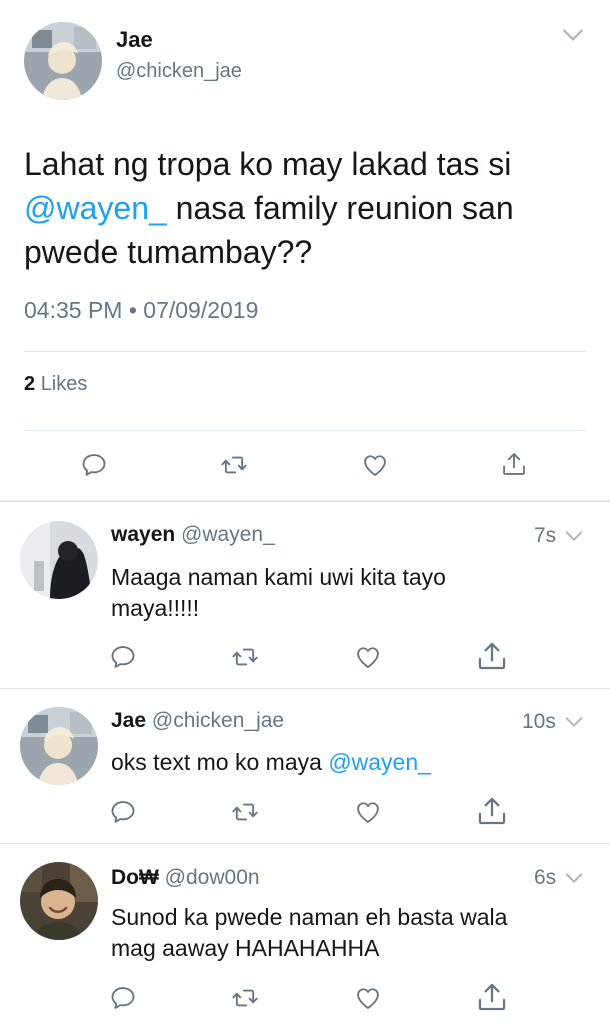 The height and width of the screenshot is (1024, 610). What do you see at coordinates (539, 722) in the screenshot?
I see `reply-time: 10s` at bounding box center [539, 722].